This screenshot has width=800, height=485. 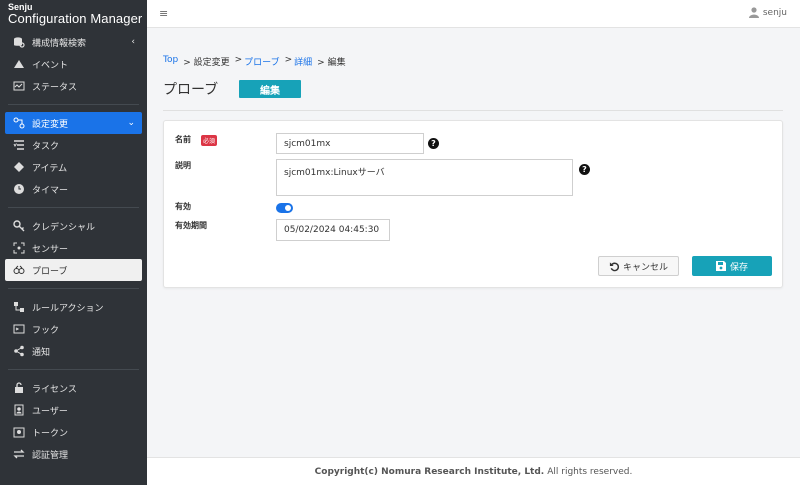 What do you see at coordinates (584, 169) in the screenshot?
I see `description-help-icon: ?` at bounding box center [584, 169].